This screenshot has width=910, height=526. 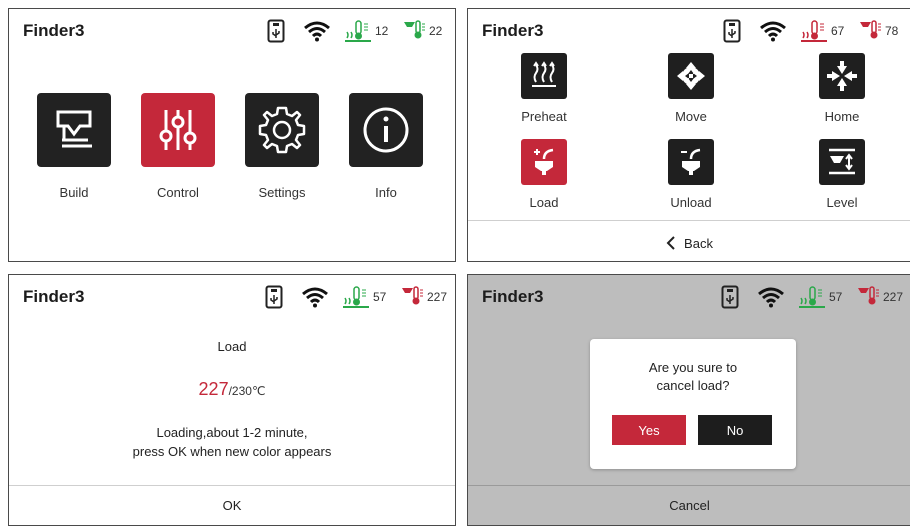 I want to click on build-label: Build, so click(x=74, y=192).